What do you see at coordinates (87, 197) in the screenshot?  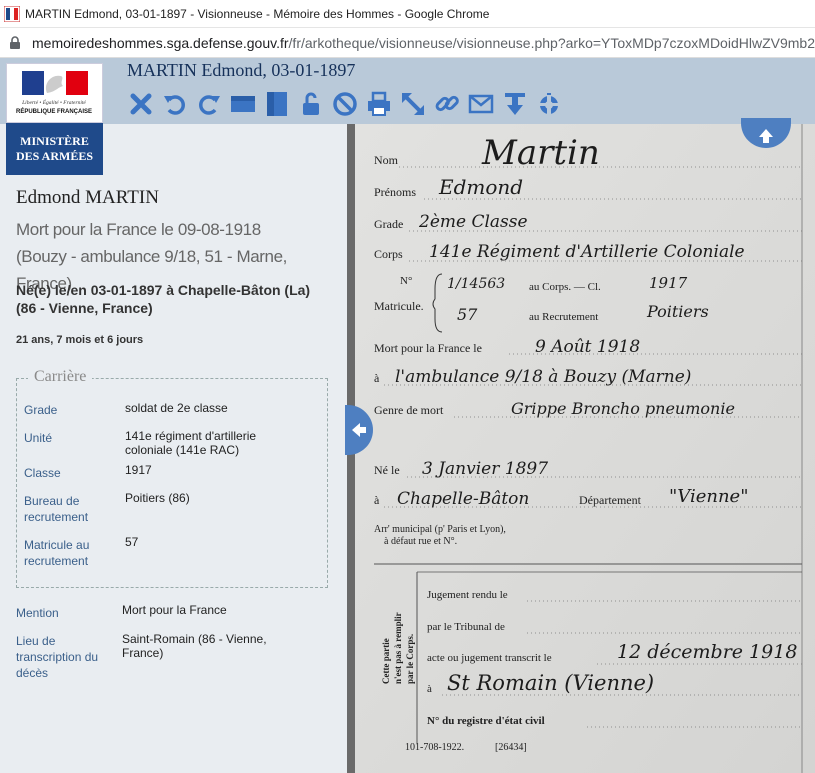 I see `person-name: Edmond MARTIN` at bounding box center [87, 197].